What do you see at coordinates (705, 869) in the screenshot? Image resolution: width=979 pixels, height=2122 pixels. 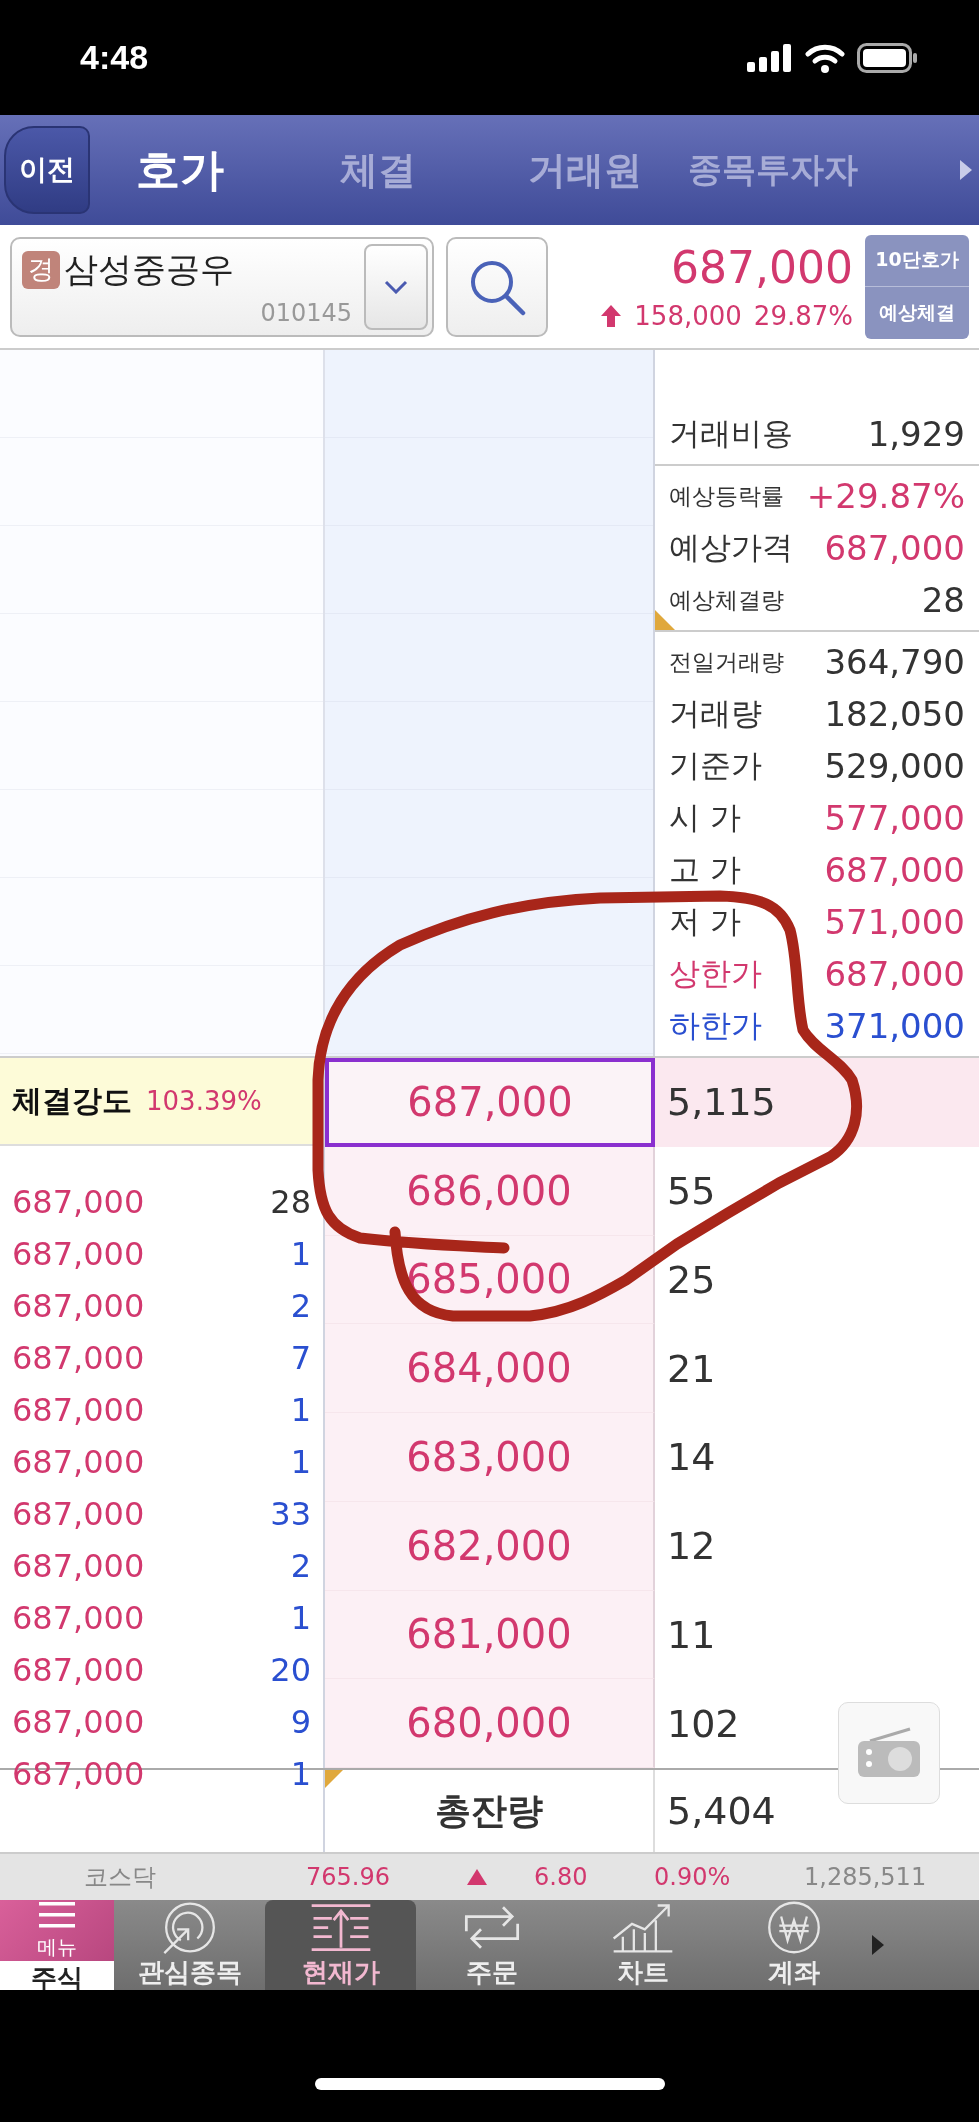 I see `info-label: 고 가` at bounding box center [705, 869].